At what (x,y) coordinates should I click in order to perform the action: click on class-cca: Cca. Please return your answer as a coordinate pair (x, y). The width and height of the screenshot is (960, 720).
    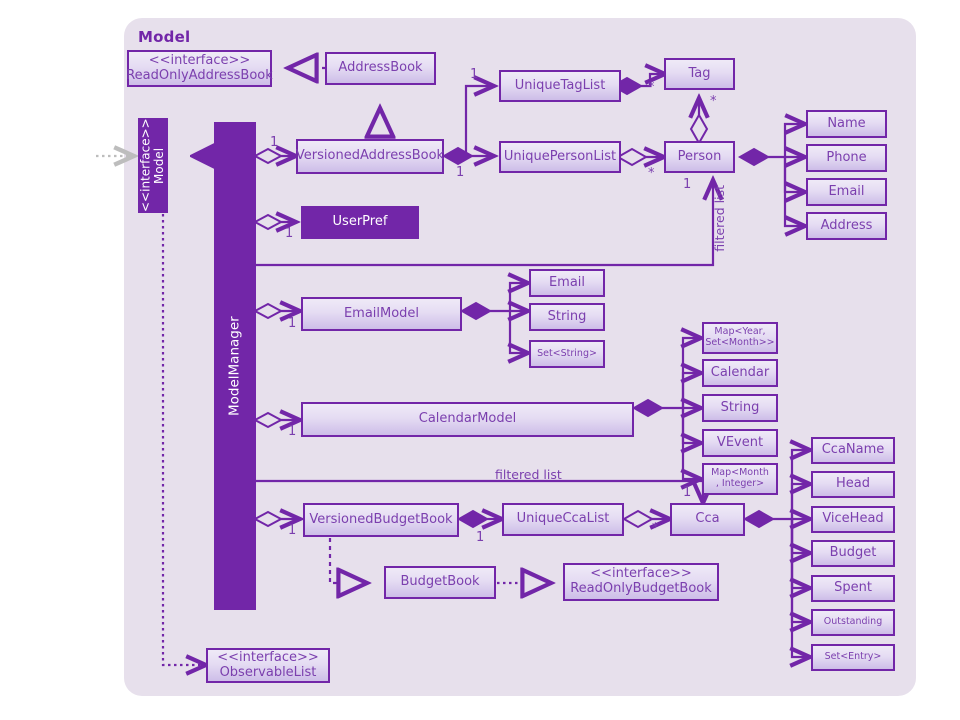
    Looking at the image, I should click on (707, 519).